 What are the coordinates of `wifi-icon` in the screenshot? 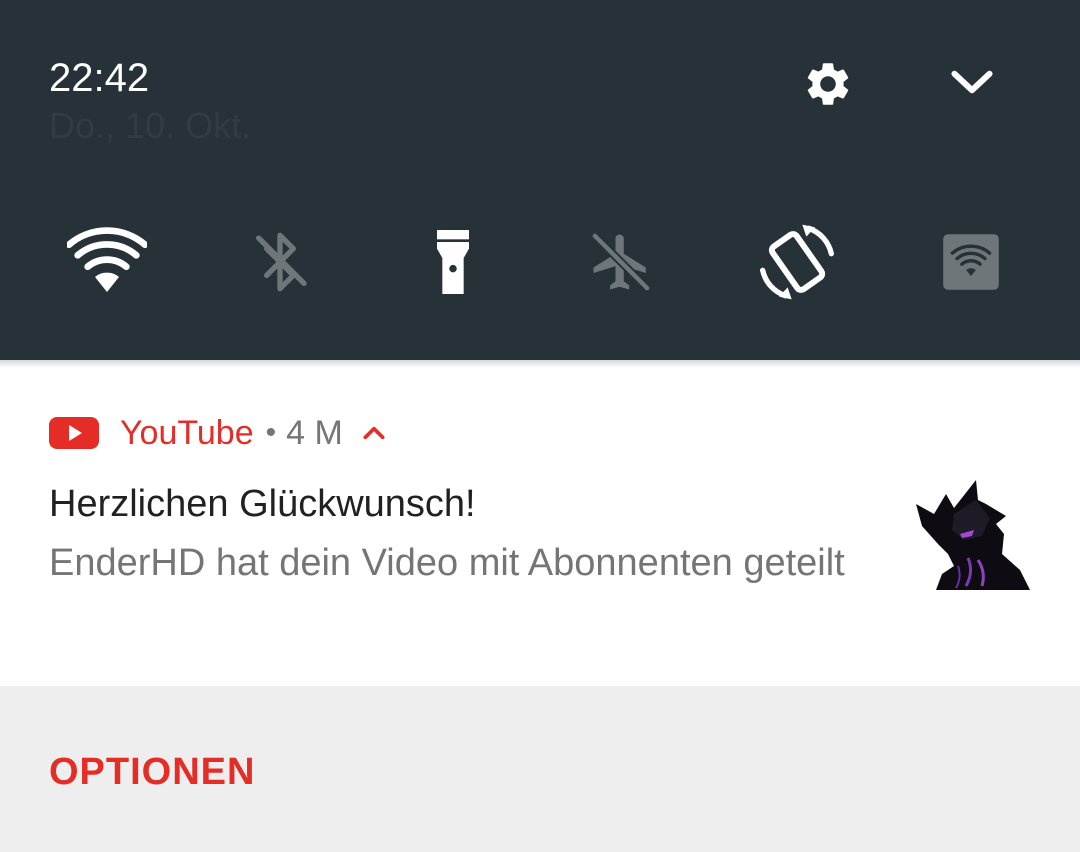 It's located at (107, 259).